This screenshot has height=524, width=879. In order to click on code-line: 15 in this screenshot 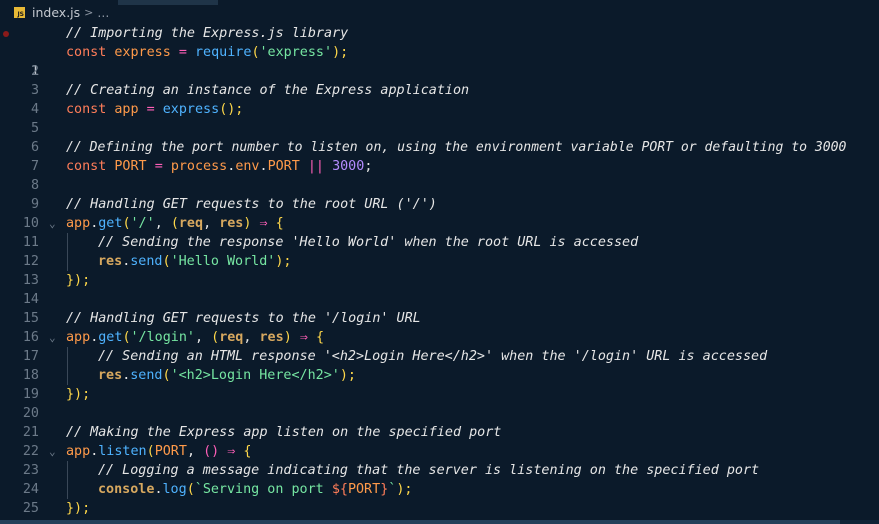, I will do `click(439, 308)`.